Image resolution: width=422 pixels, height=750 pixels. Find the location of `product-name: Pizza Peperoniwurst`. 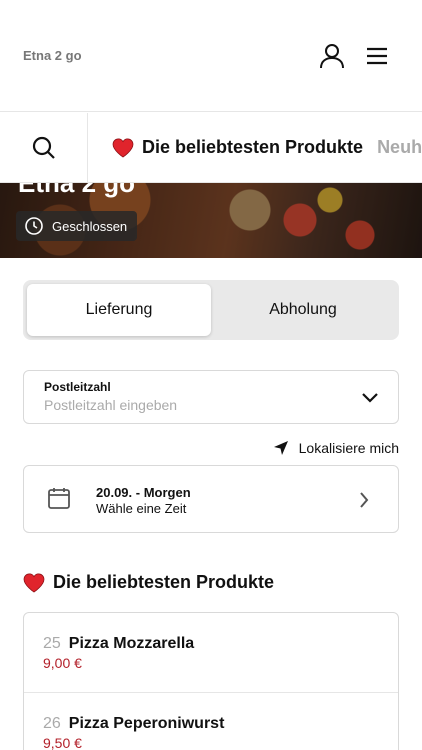

product-name: Pizza Peperoniwurst is located at coordinates (146, 723).